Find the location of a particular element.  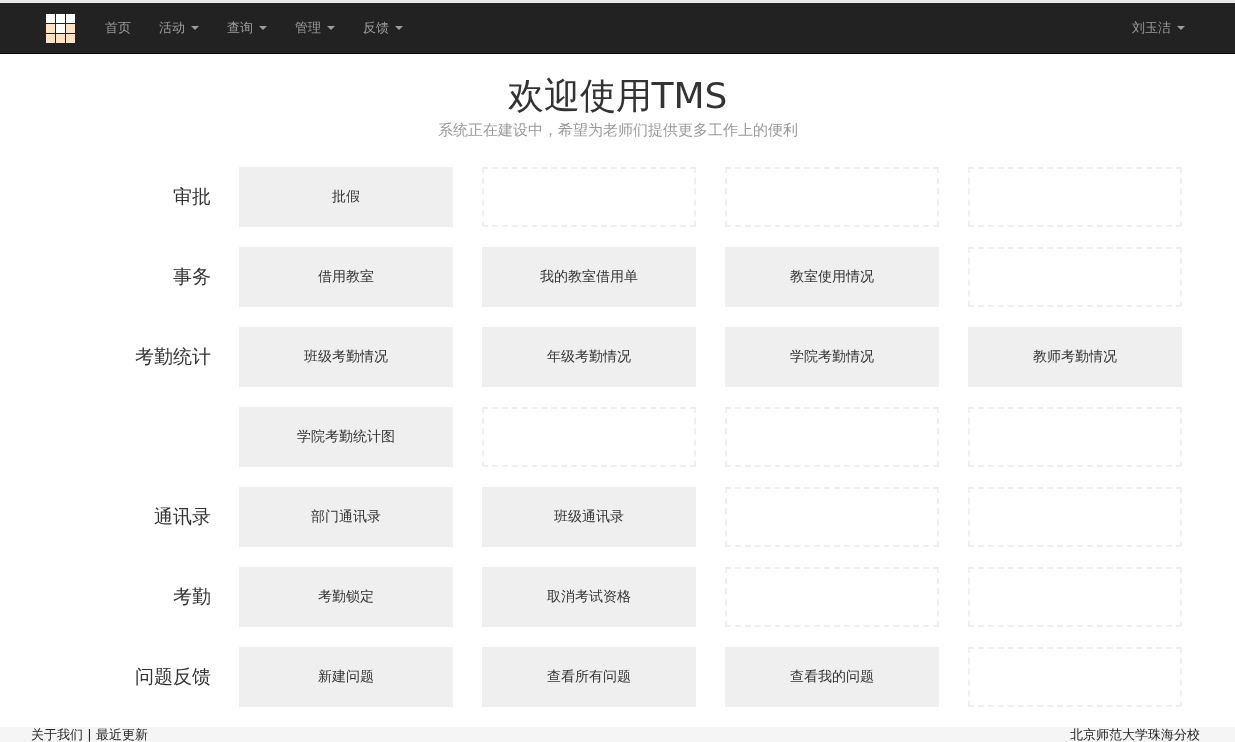

function-tile-button: 教室使用情况 is located at coordinates (832, 277).